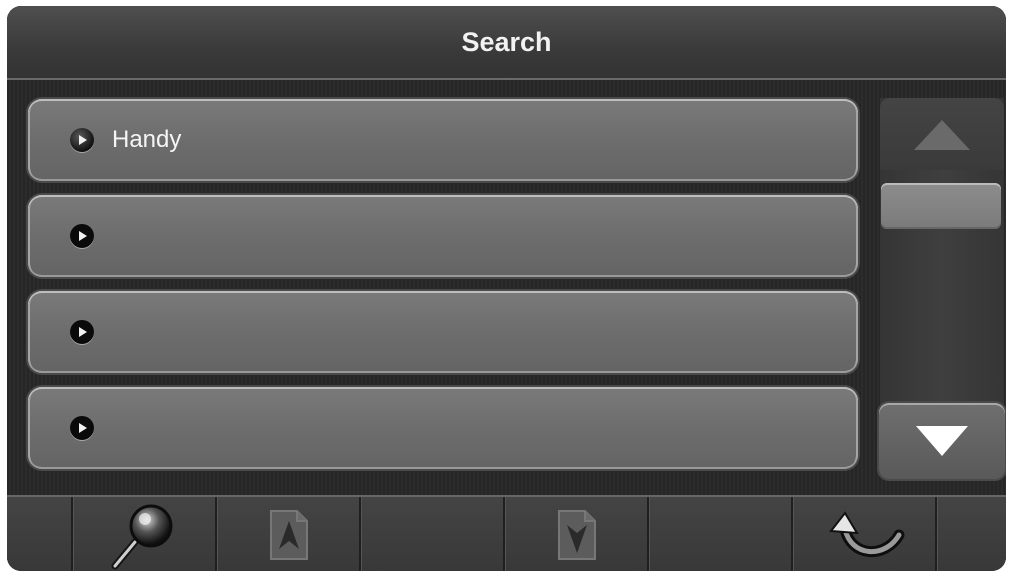 This screenshot has height=573, width=1009. Describe the element at coordinates (147, 139) in the screenshot. I see `list-item-label: Handy` at that location.